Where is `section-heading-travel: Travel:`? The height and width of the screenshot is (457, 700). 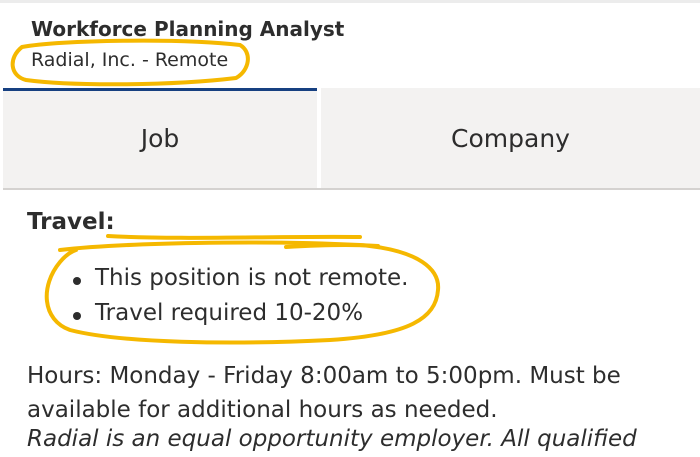
section-heading-travel: Travel: is located at coordinates (71, 222).